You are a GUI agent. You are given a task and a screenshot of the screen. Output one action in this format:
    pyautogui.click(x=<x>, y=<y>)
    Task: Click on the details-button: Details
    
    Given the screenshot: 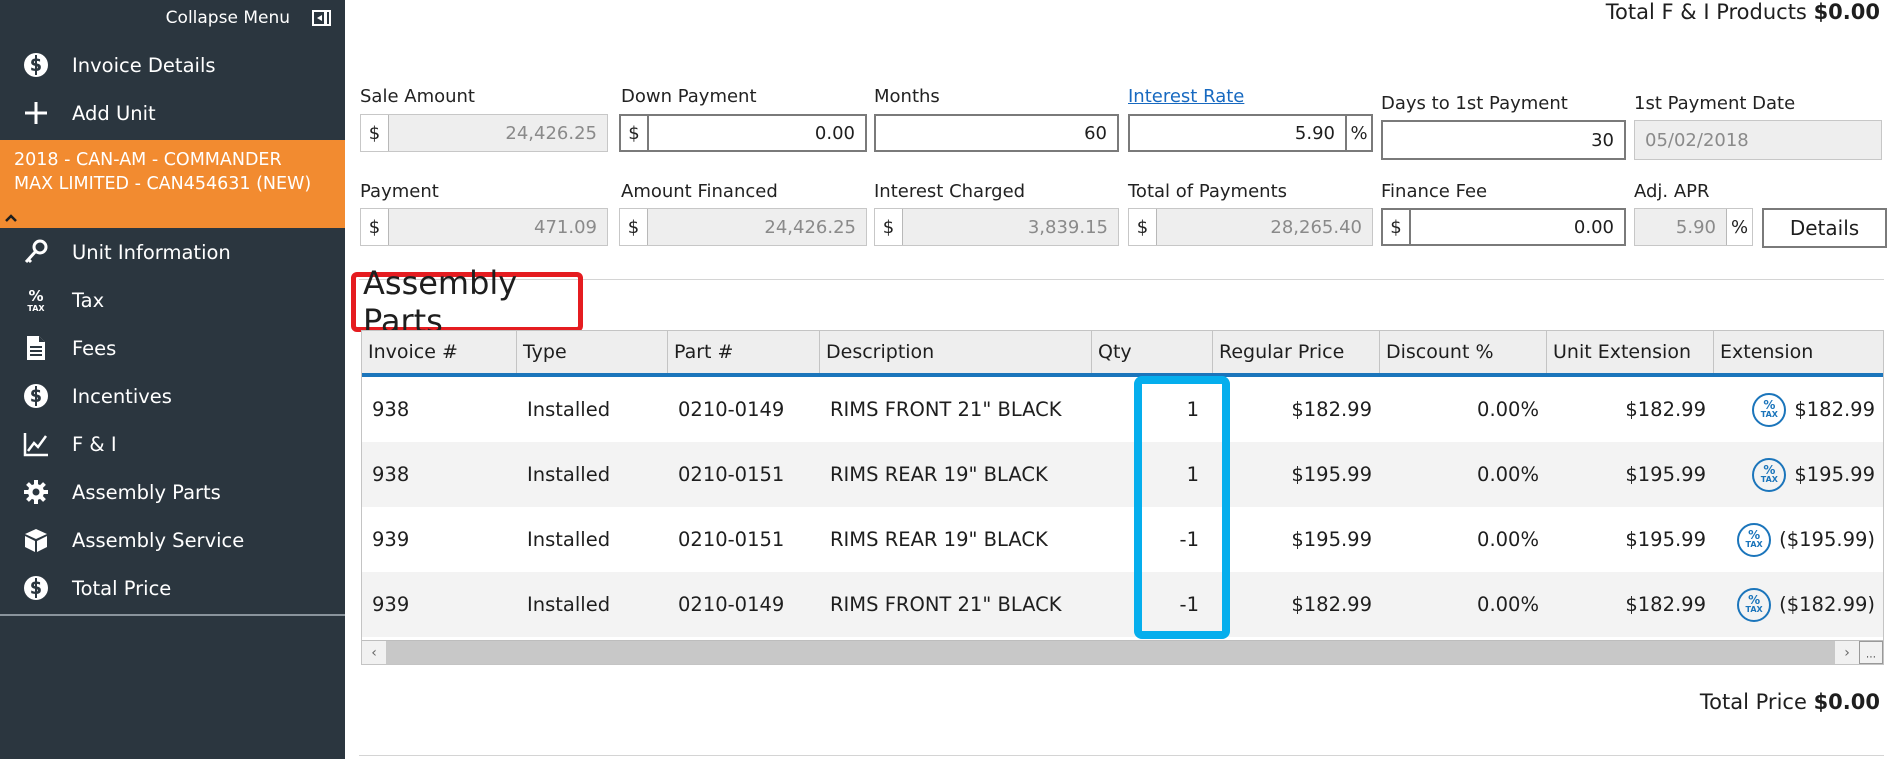 What is the action you would take?
    pyautogui.click(x=1824, y=228)
    